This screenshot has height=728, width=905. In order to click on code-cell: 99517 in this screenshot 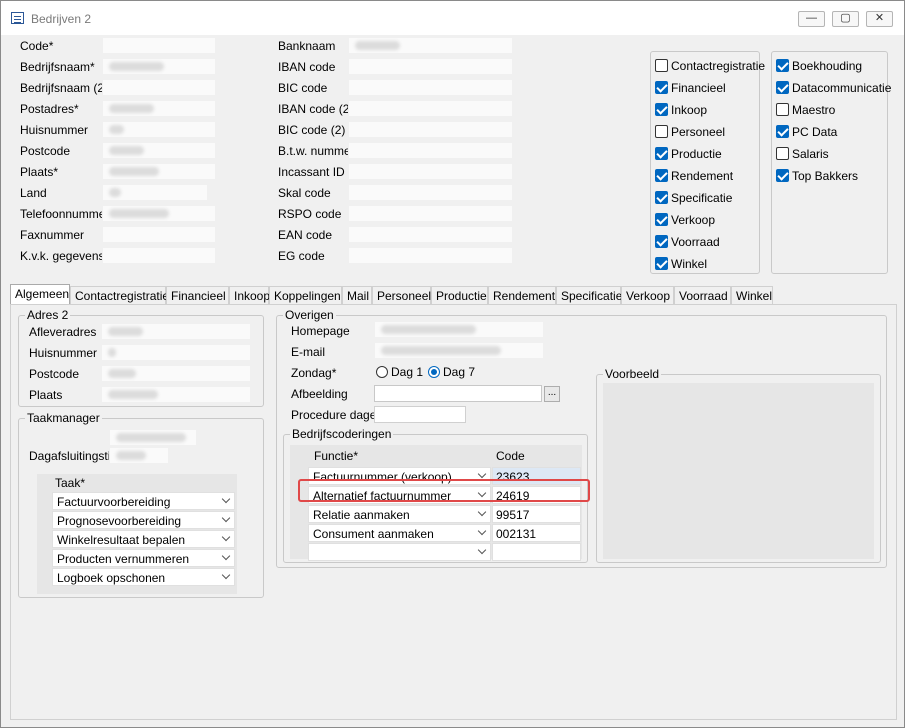, I will do `click(536, 514)`.